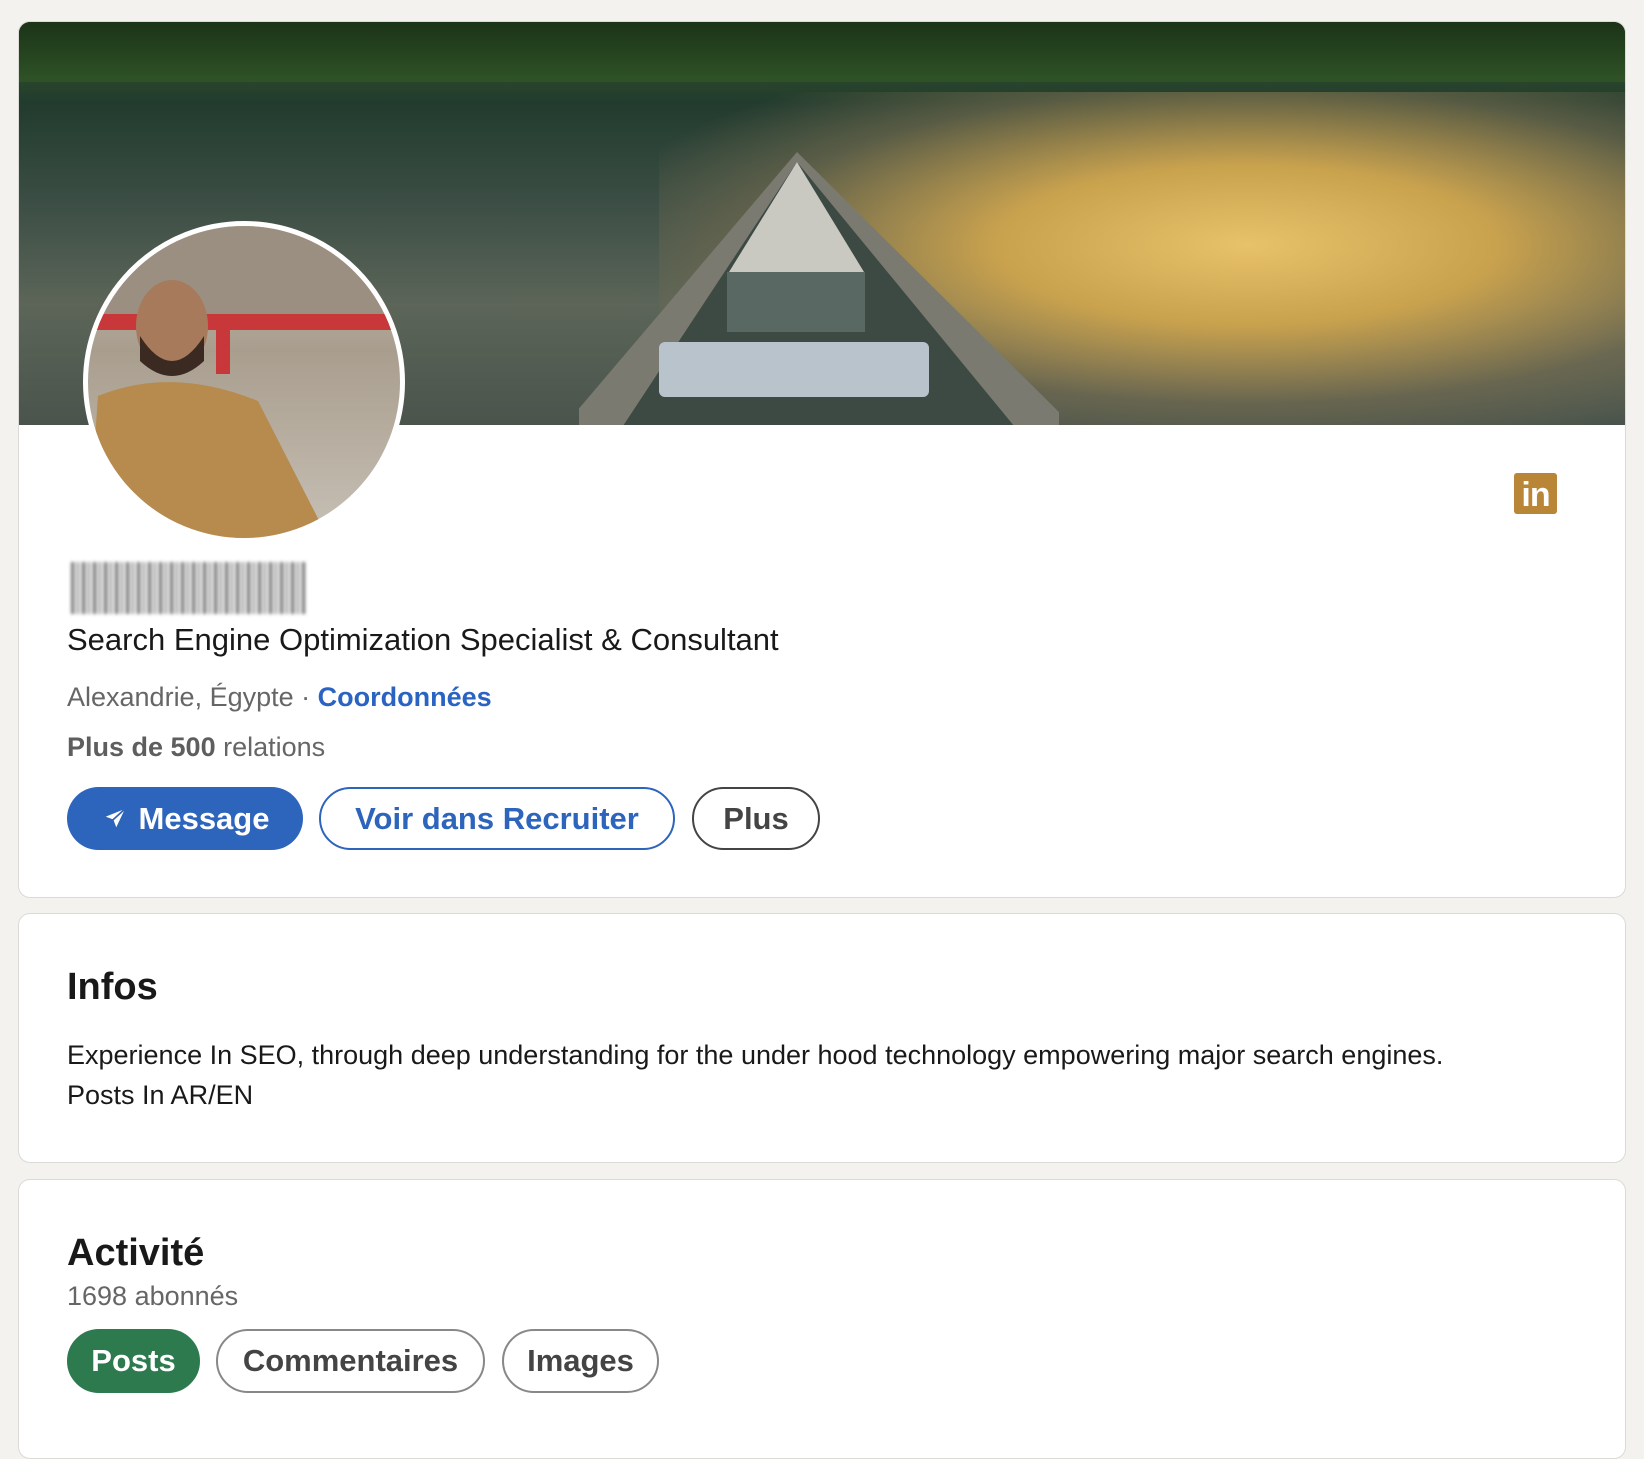 This screenshot has width=1644, height=1459. I want to click on activity-title: Activité, so click(136, 1253).